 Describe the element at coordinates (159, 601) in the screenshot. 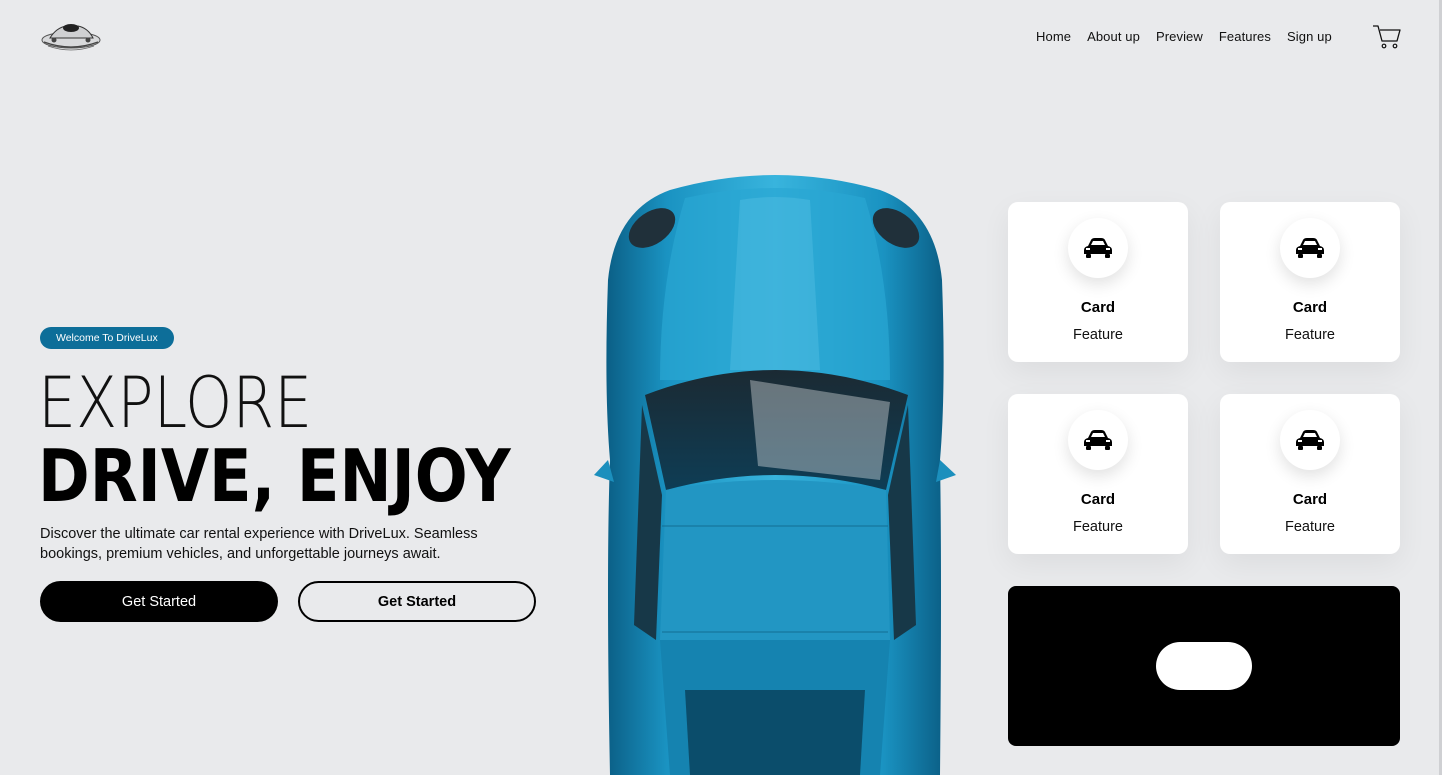

I see `get-started-button: Get Started` at that location.